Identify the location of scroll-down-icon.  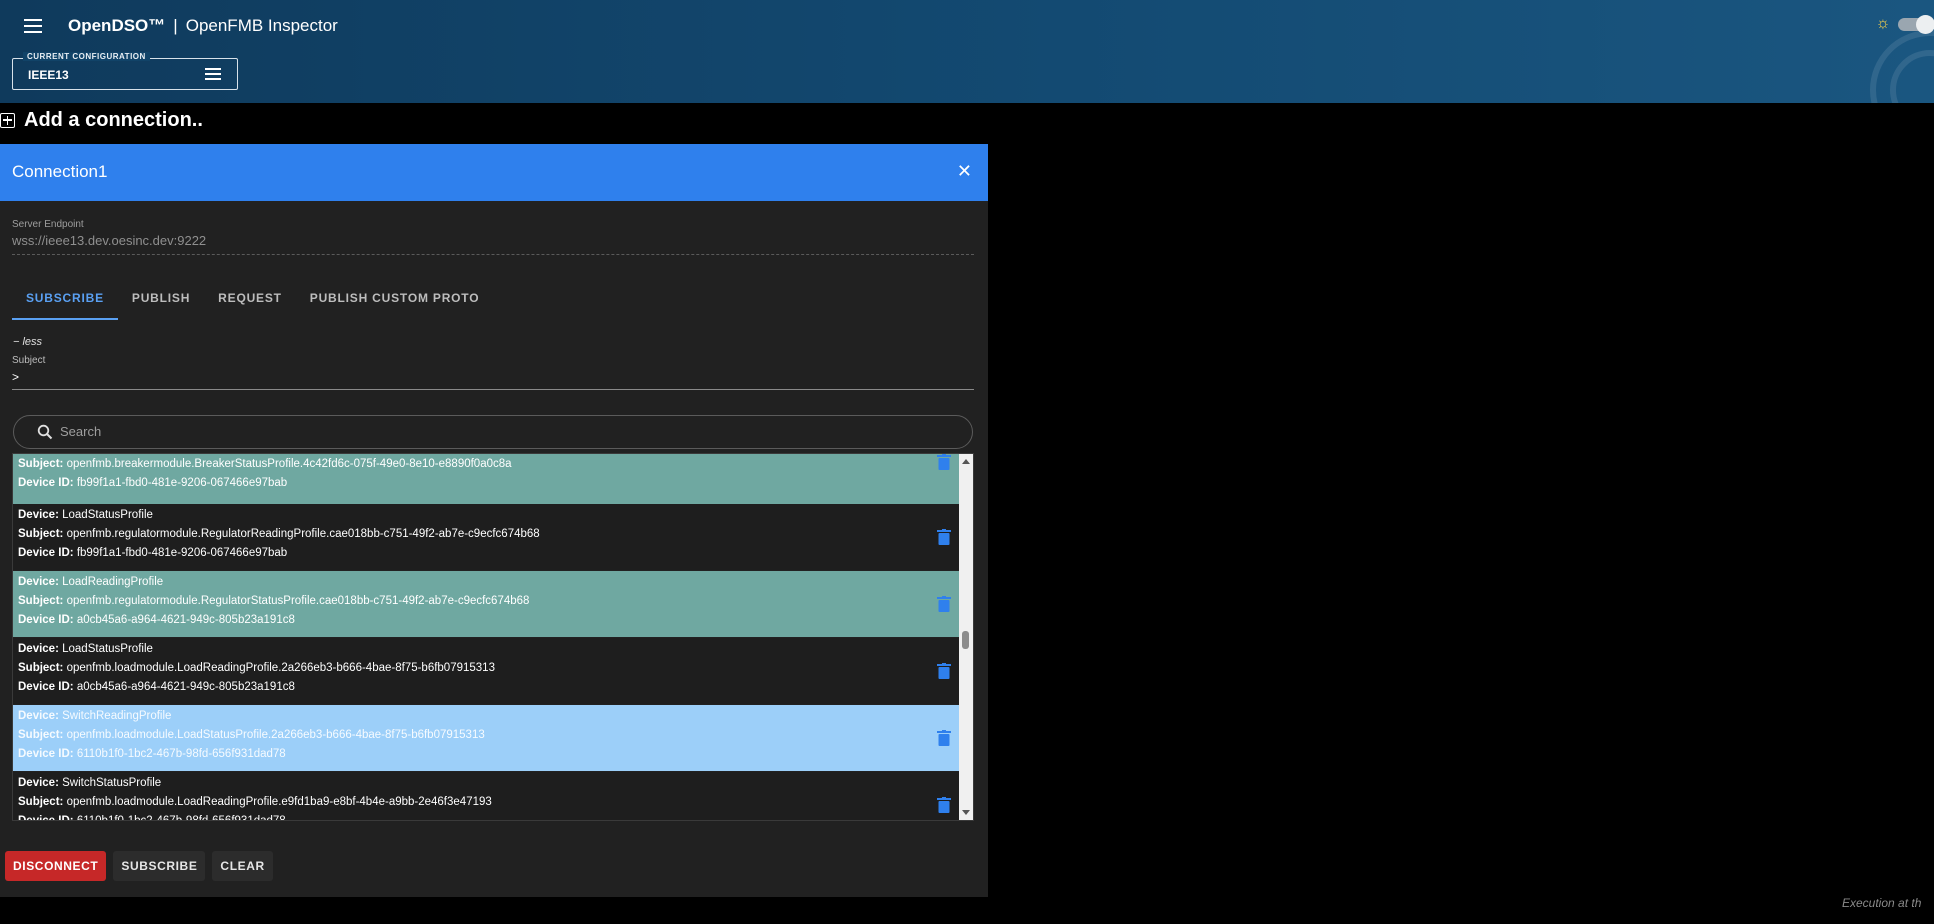
(966, 812).